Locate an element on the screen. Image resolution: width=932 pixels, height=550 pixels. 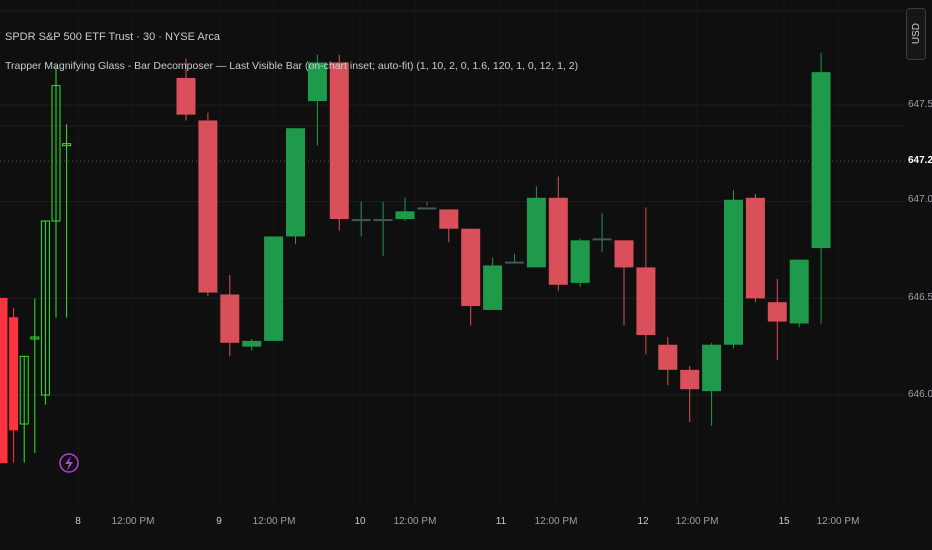
lightning-icon is located at coordinates (69, 463).